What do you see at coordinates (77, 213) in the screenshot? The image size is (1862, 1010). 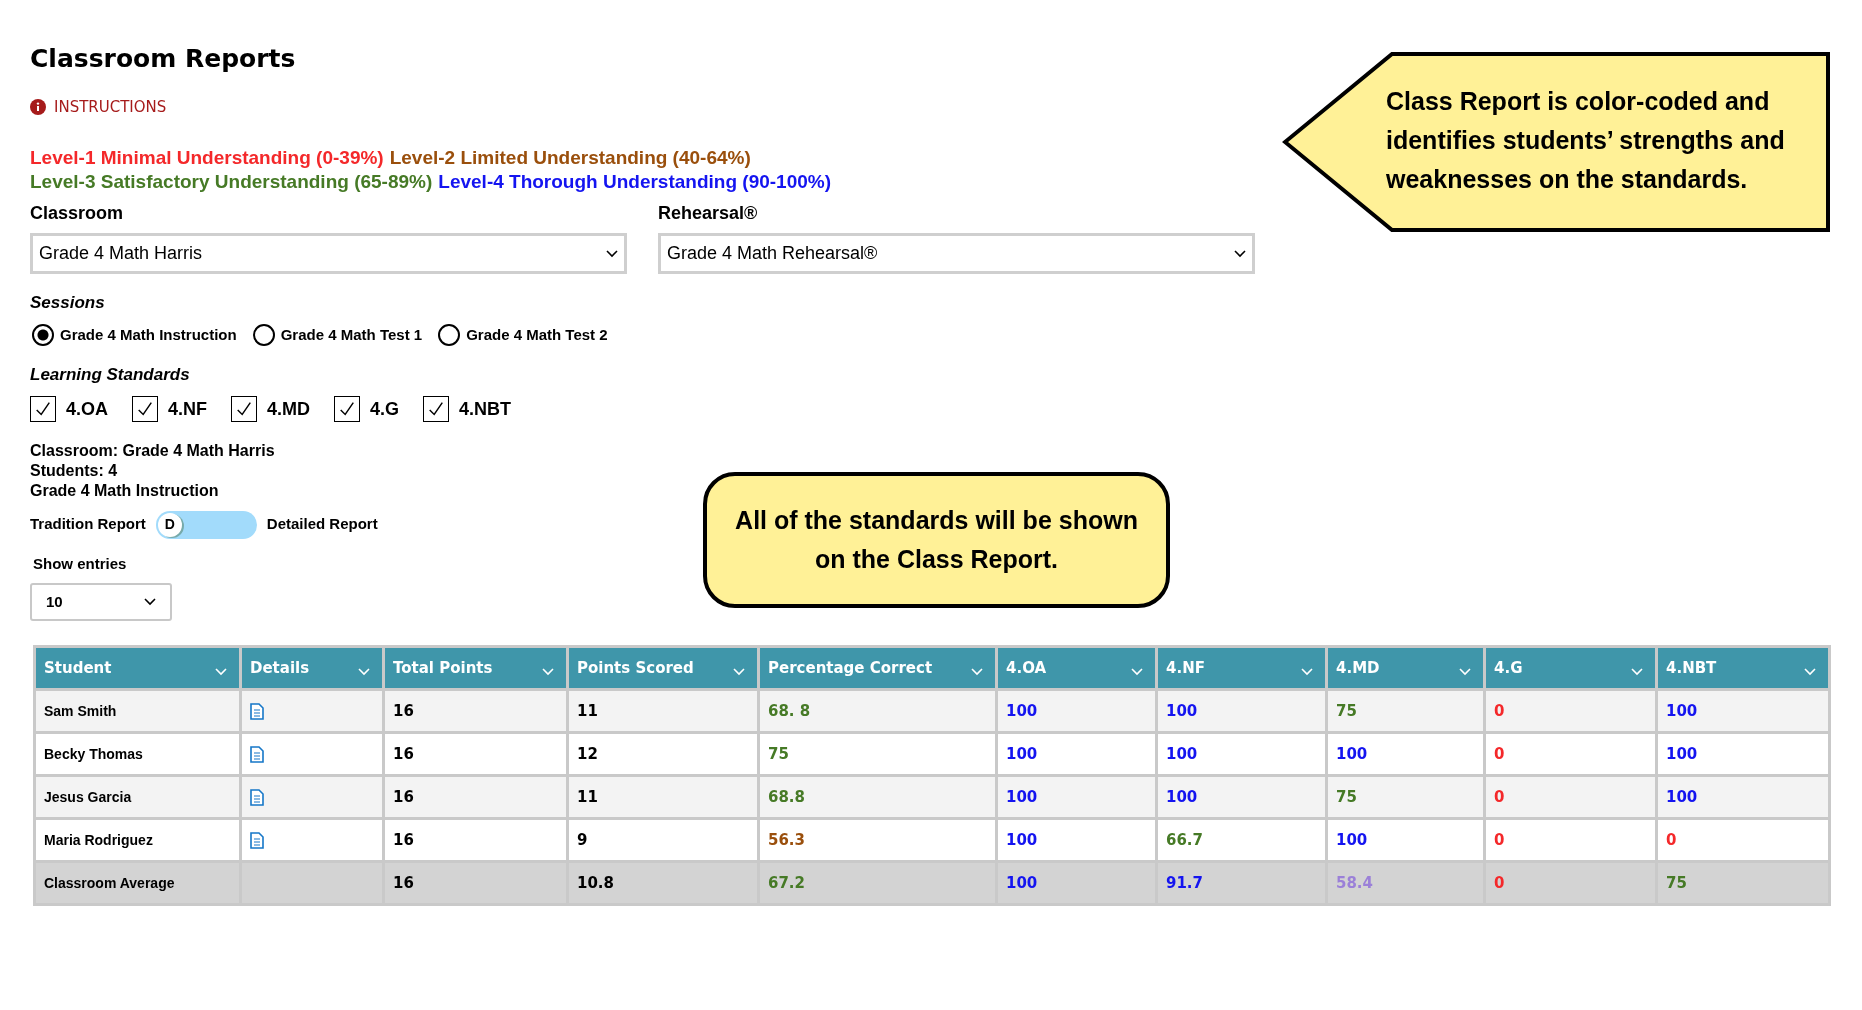 I see `select-label: Classroom` at bounding box center [77, 213].